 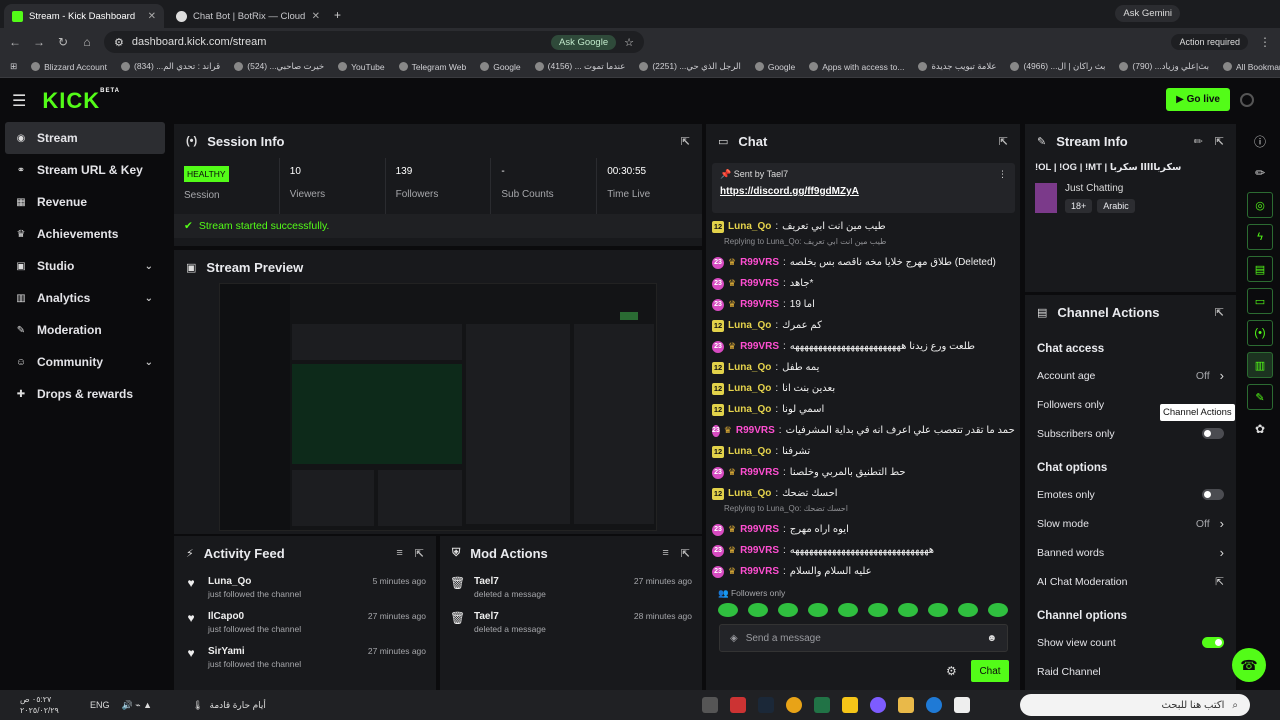 What do you see at coordinates (69, 67) in the screenshot?
I see `bookmark-item: Blizzard Account` at bounding box center [69, 67].